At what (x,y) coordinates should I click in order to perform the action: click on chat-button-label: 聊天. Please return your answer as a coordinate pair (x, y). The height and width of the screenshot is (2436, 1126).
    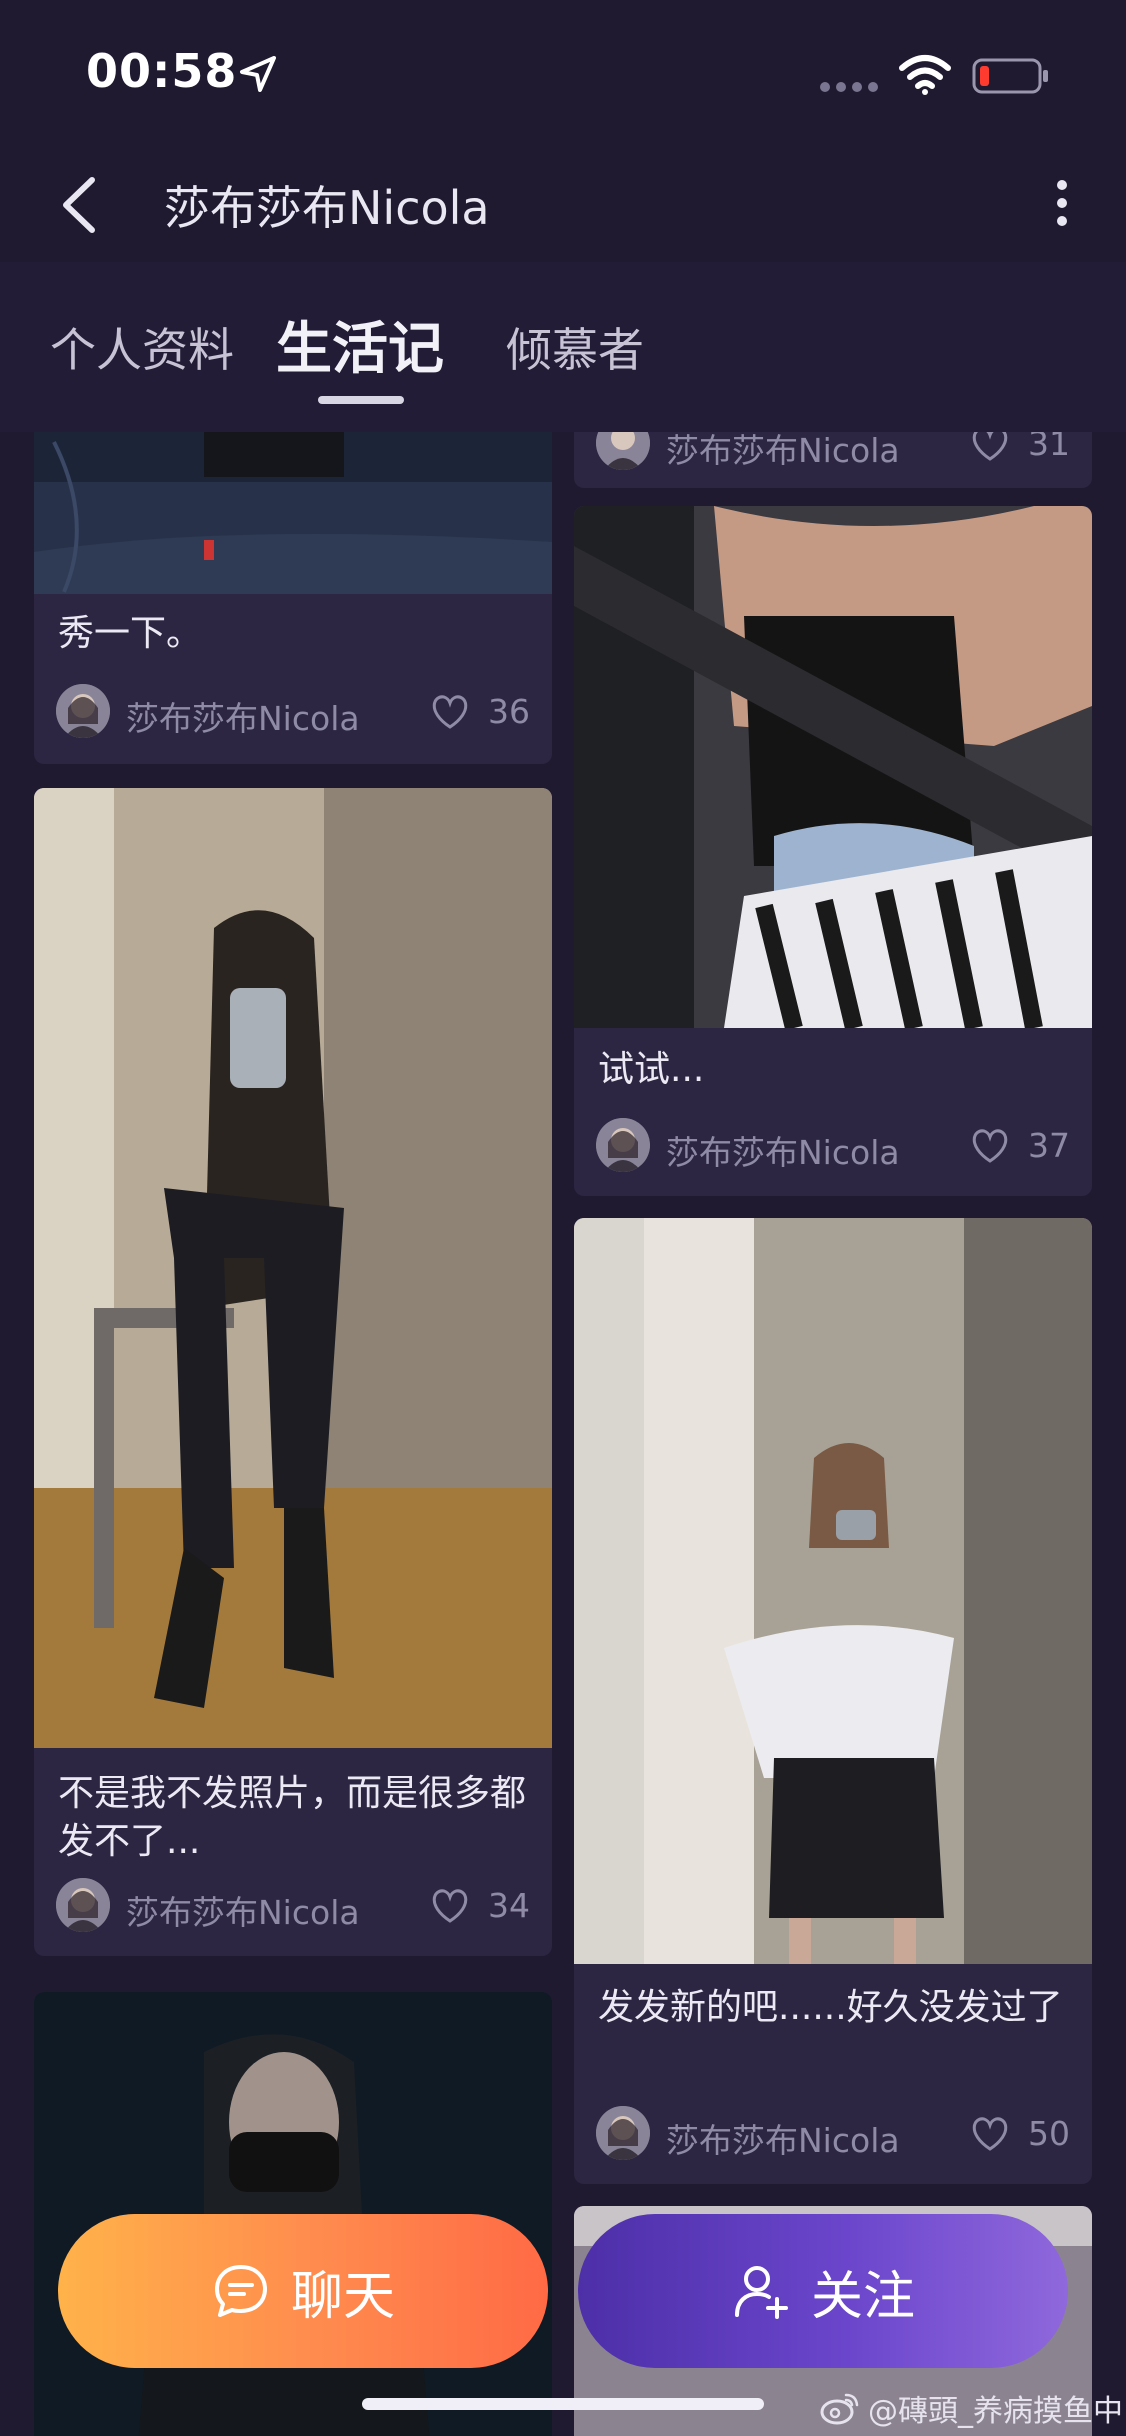
    Looking at the image, I should click on (342, 2296).